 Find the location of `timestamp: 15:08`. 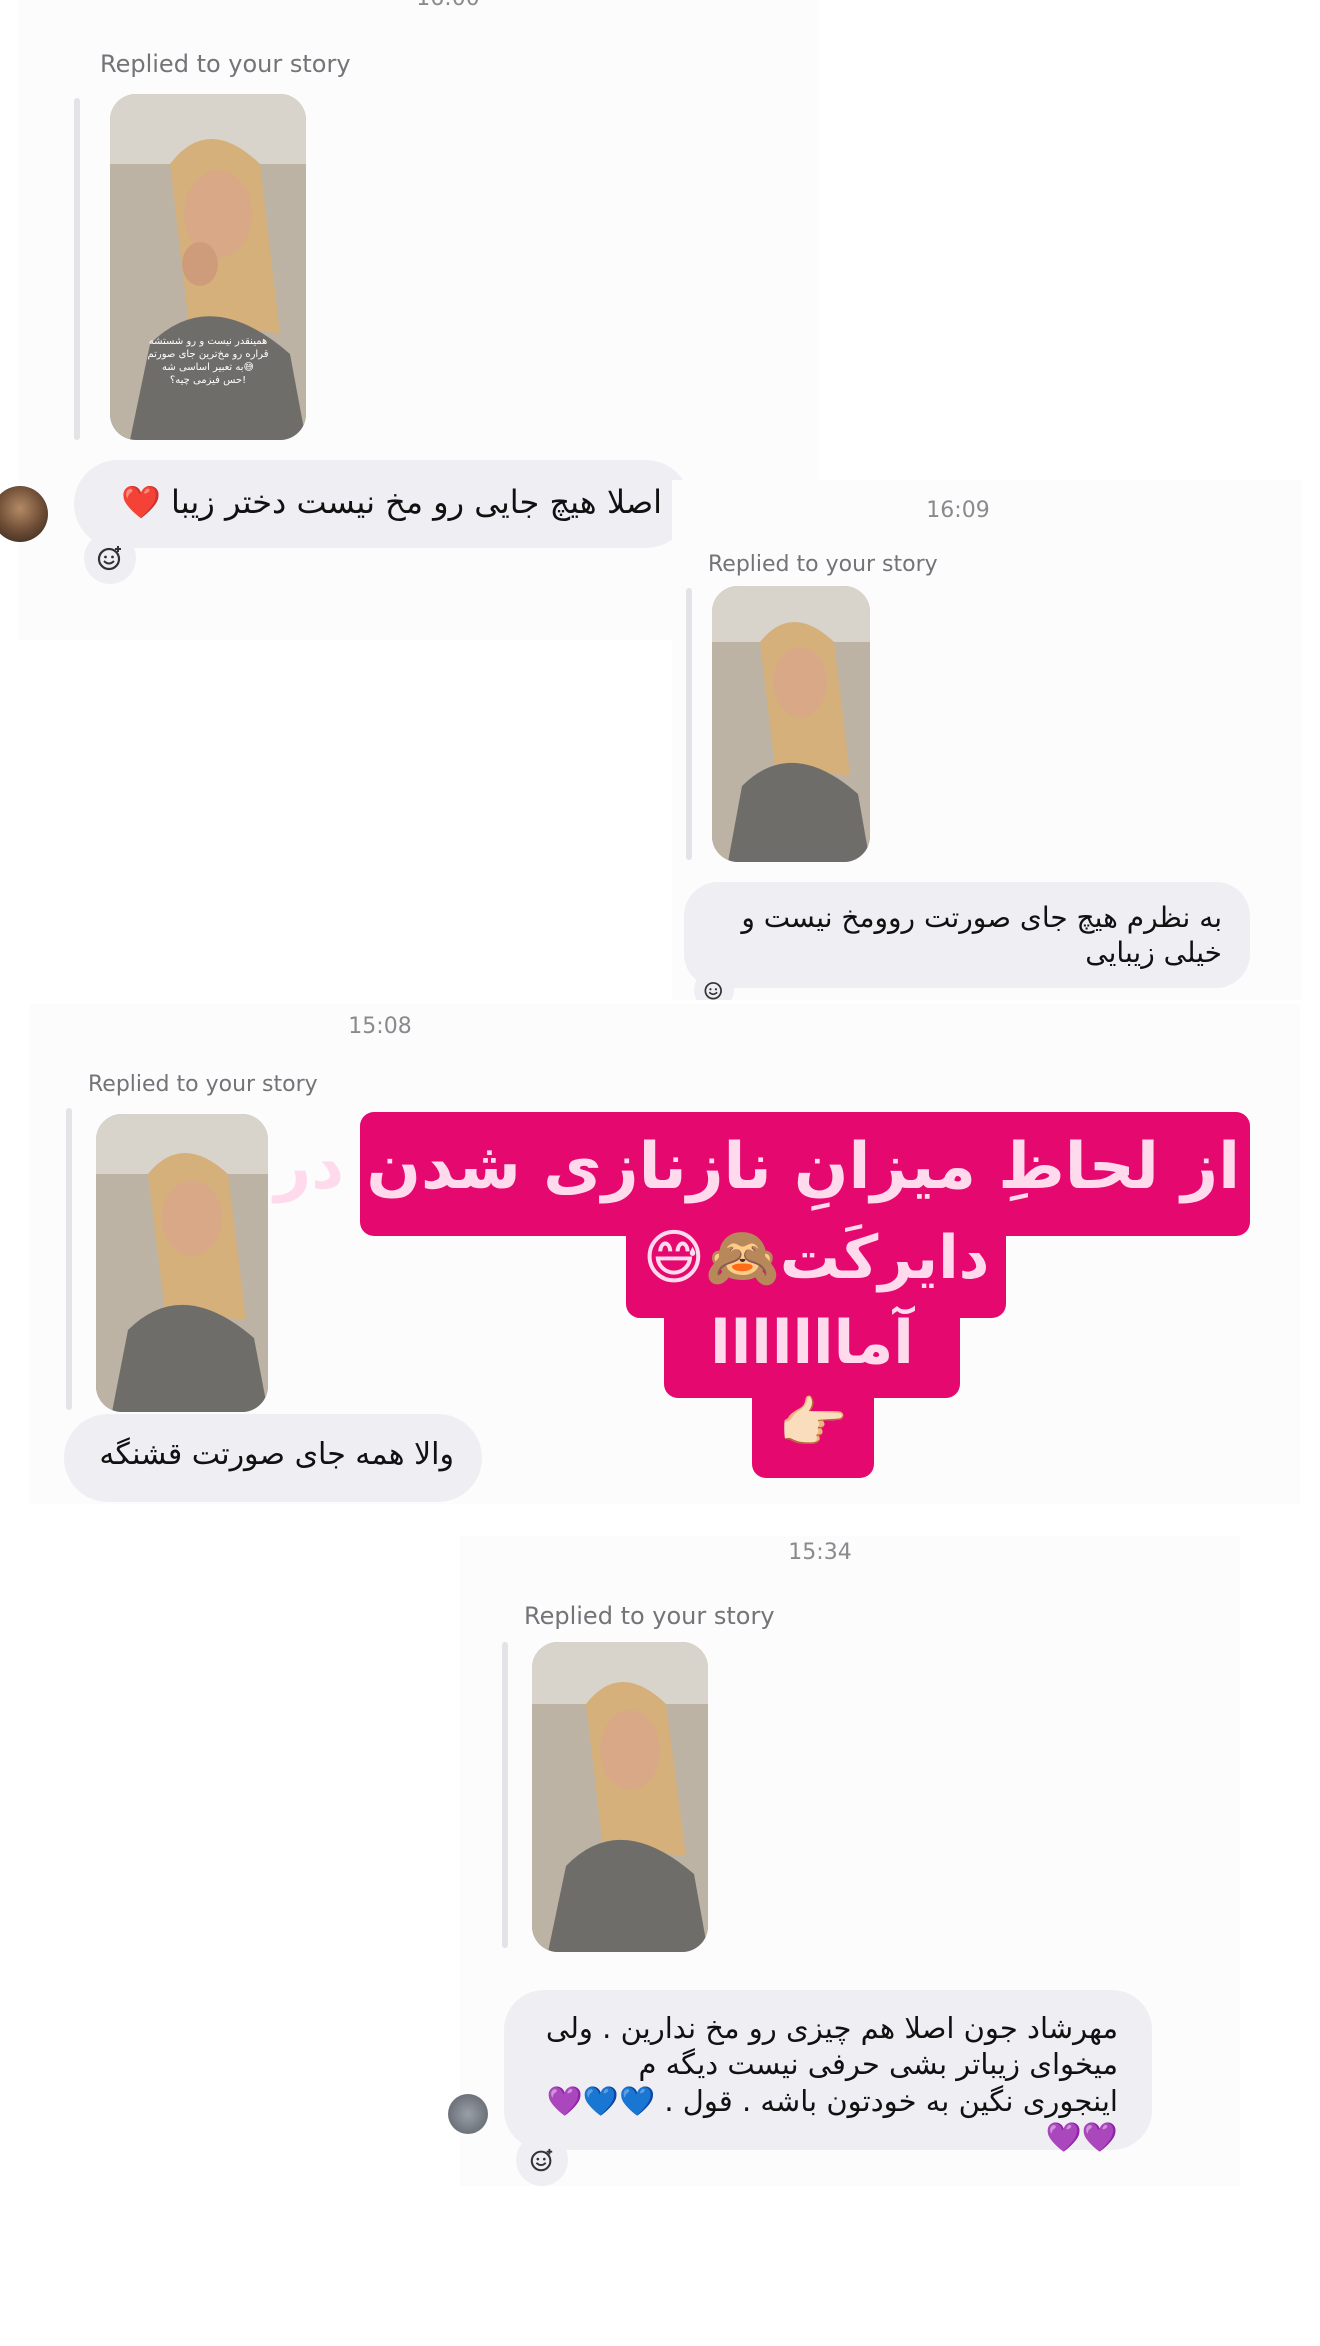

timestamp: 15:08 is located at coordinates (380, 1026).